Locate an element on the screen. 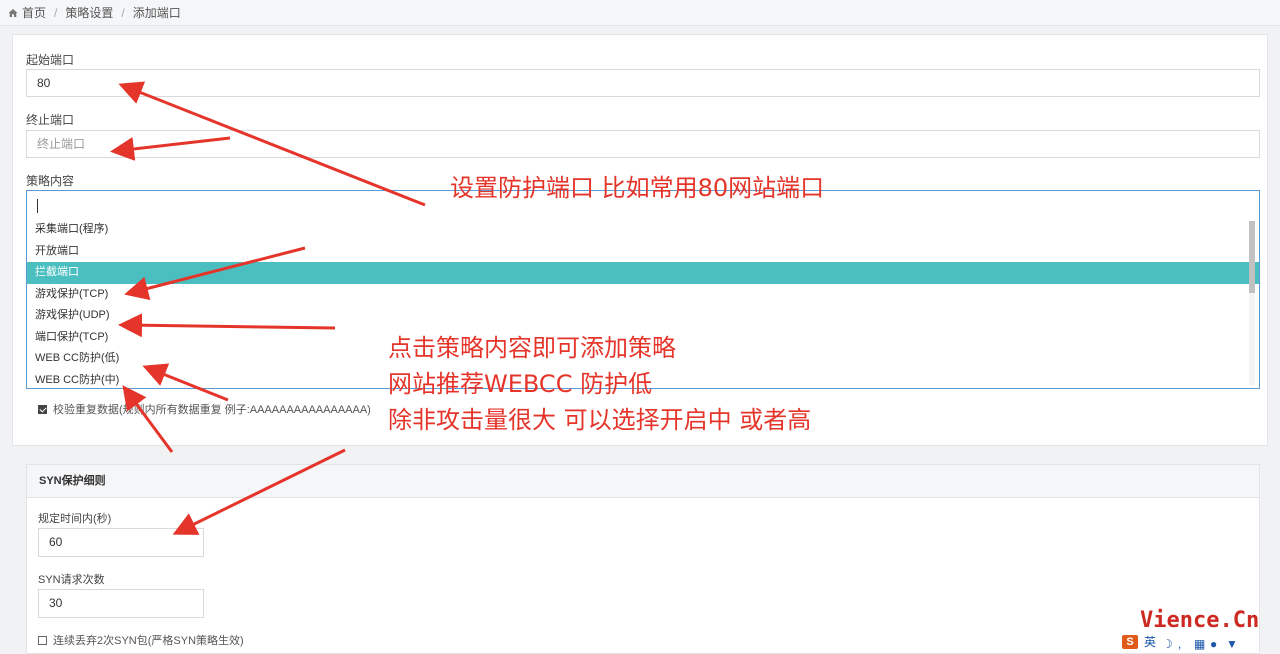 The height and width of the screenshot is (654, 1280). syn-drop-row: 连续丢弃2次SYN包(严格SYN策略生效) is located at coordinates (141, 640).